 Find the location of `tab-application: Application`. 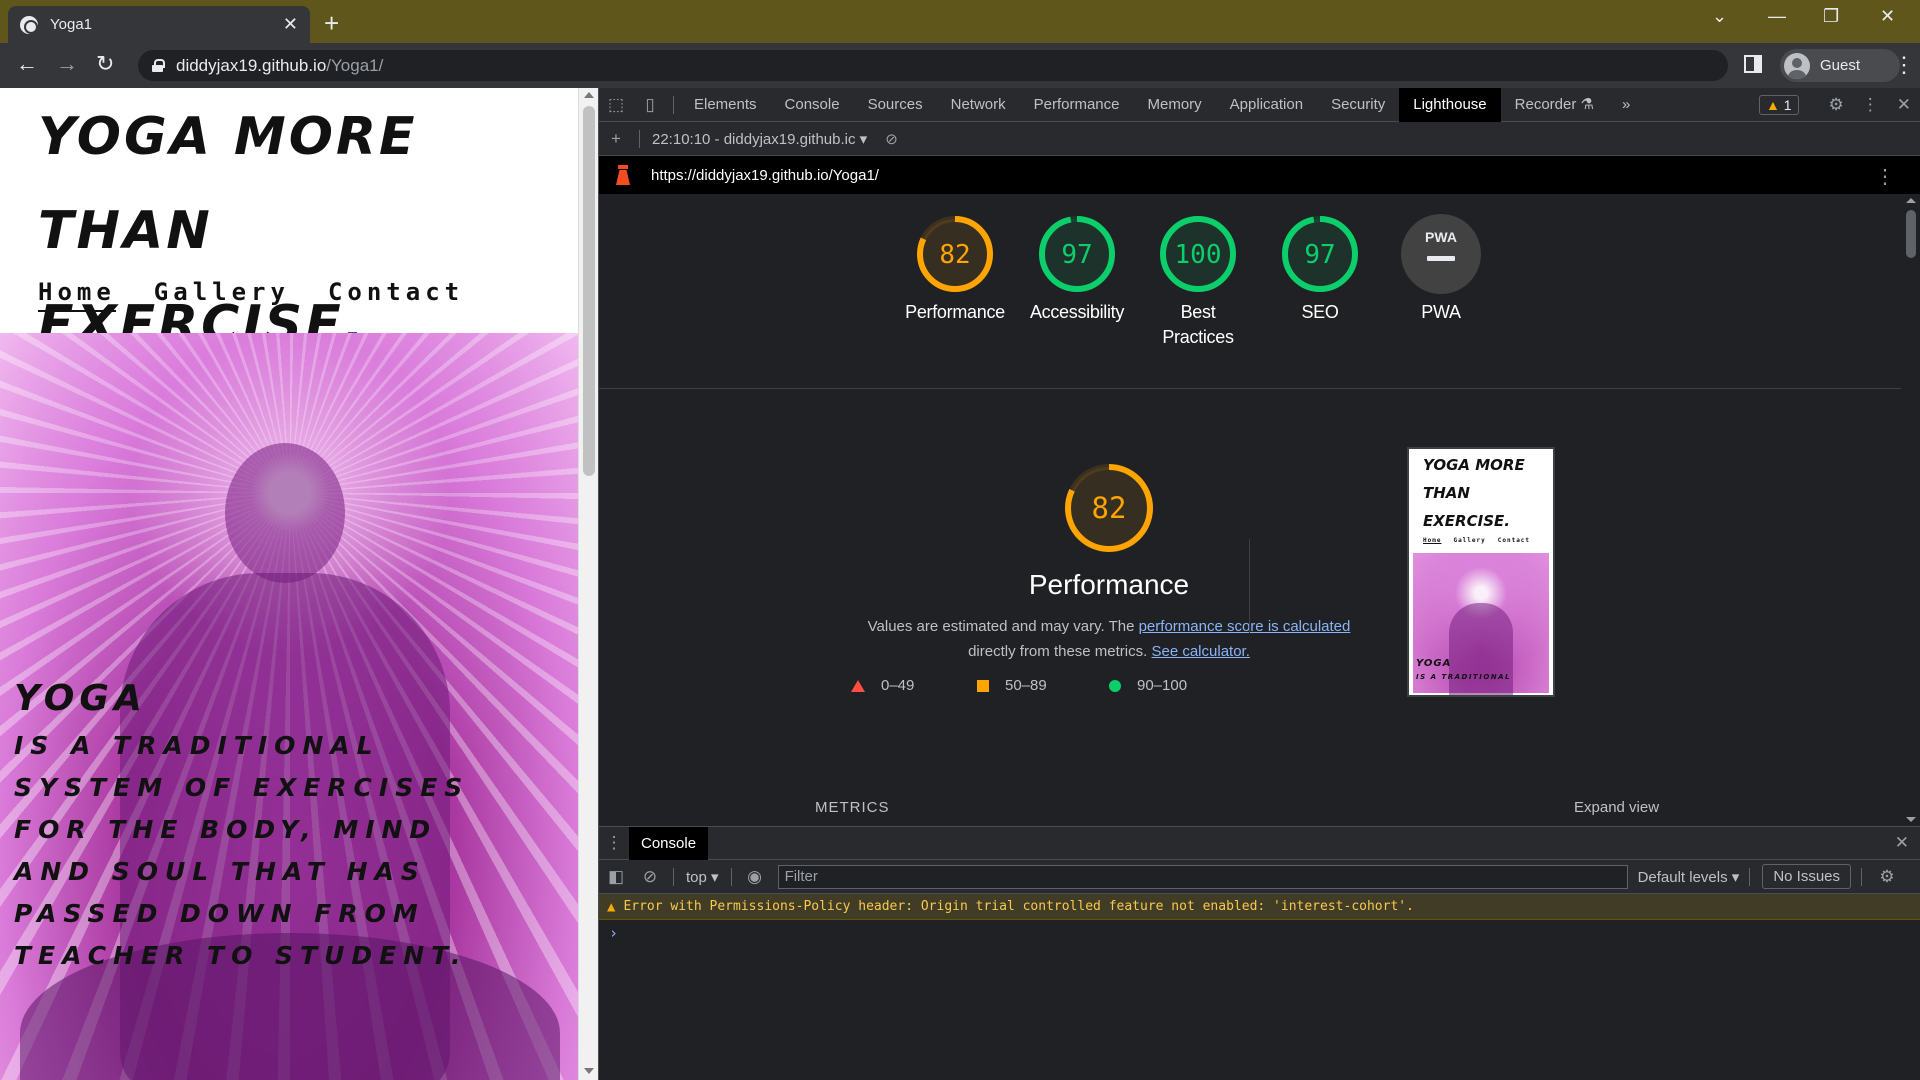

tab-application: Application is located at coordinates (1266, 105).